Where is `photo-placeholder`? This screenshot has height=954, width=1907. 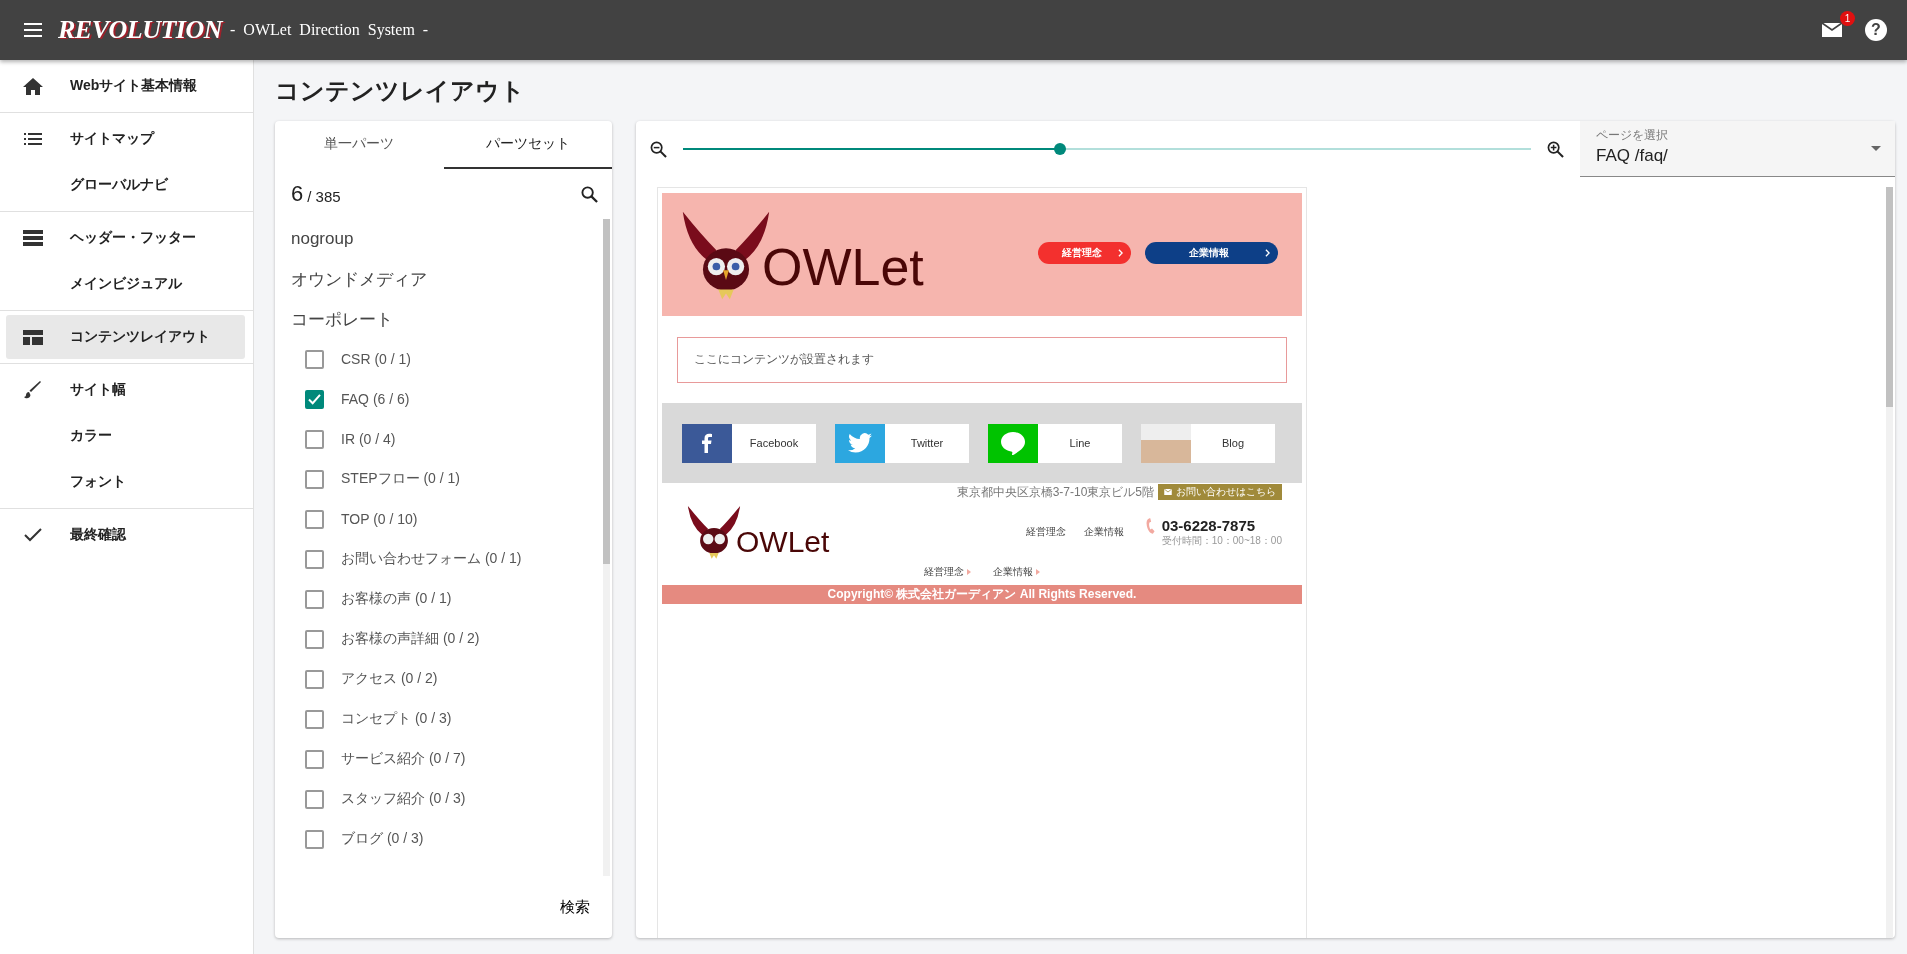
photo-placeholder is located at coordinates (1166, 443).